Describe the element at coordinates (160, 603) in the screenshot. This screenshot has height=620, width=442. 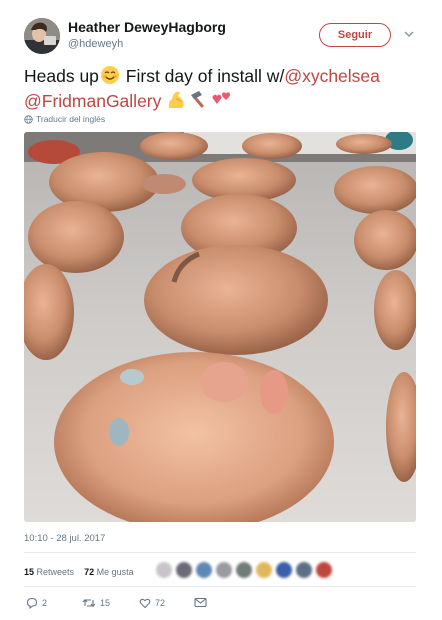
I see `like-count: 72` at that location.